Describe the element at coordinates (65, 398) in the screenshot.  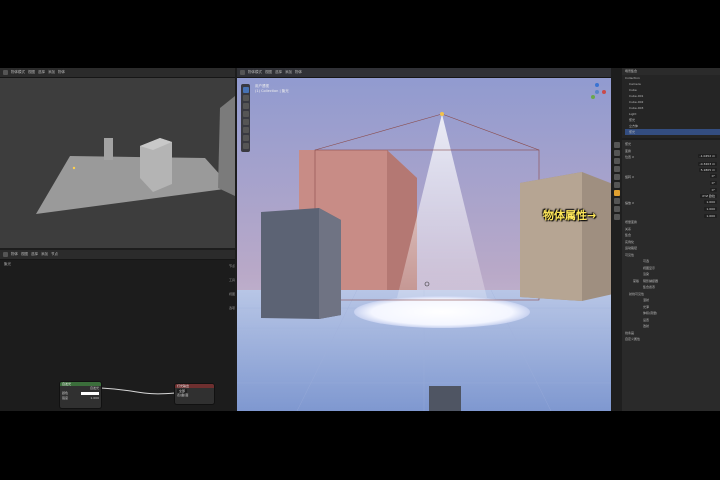
I see `emission-strength-label: 强度` at that location.